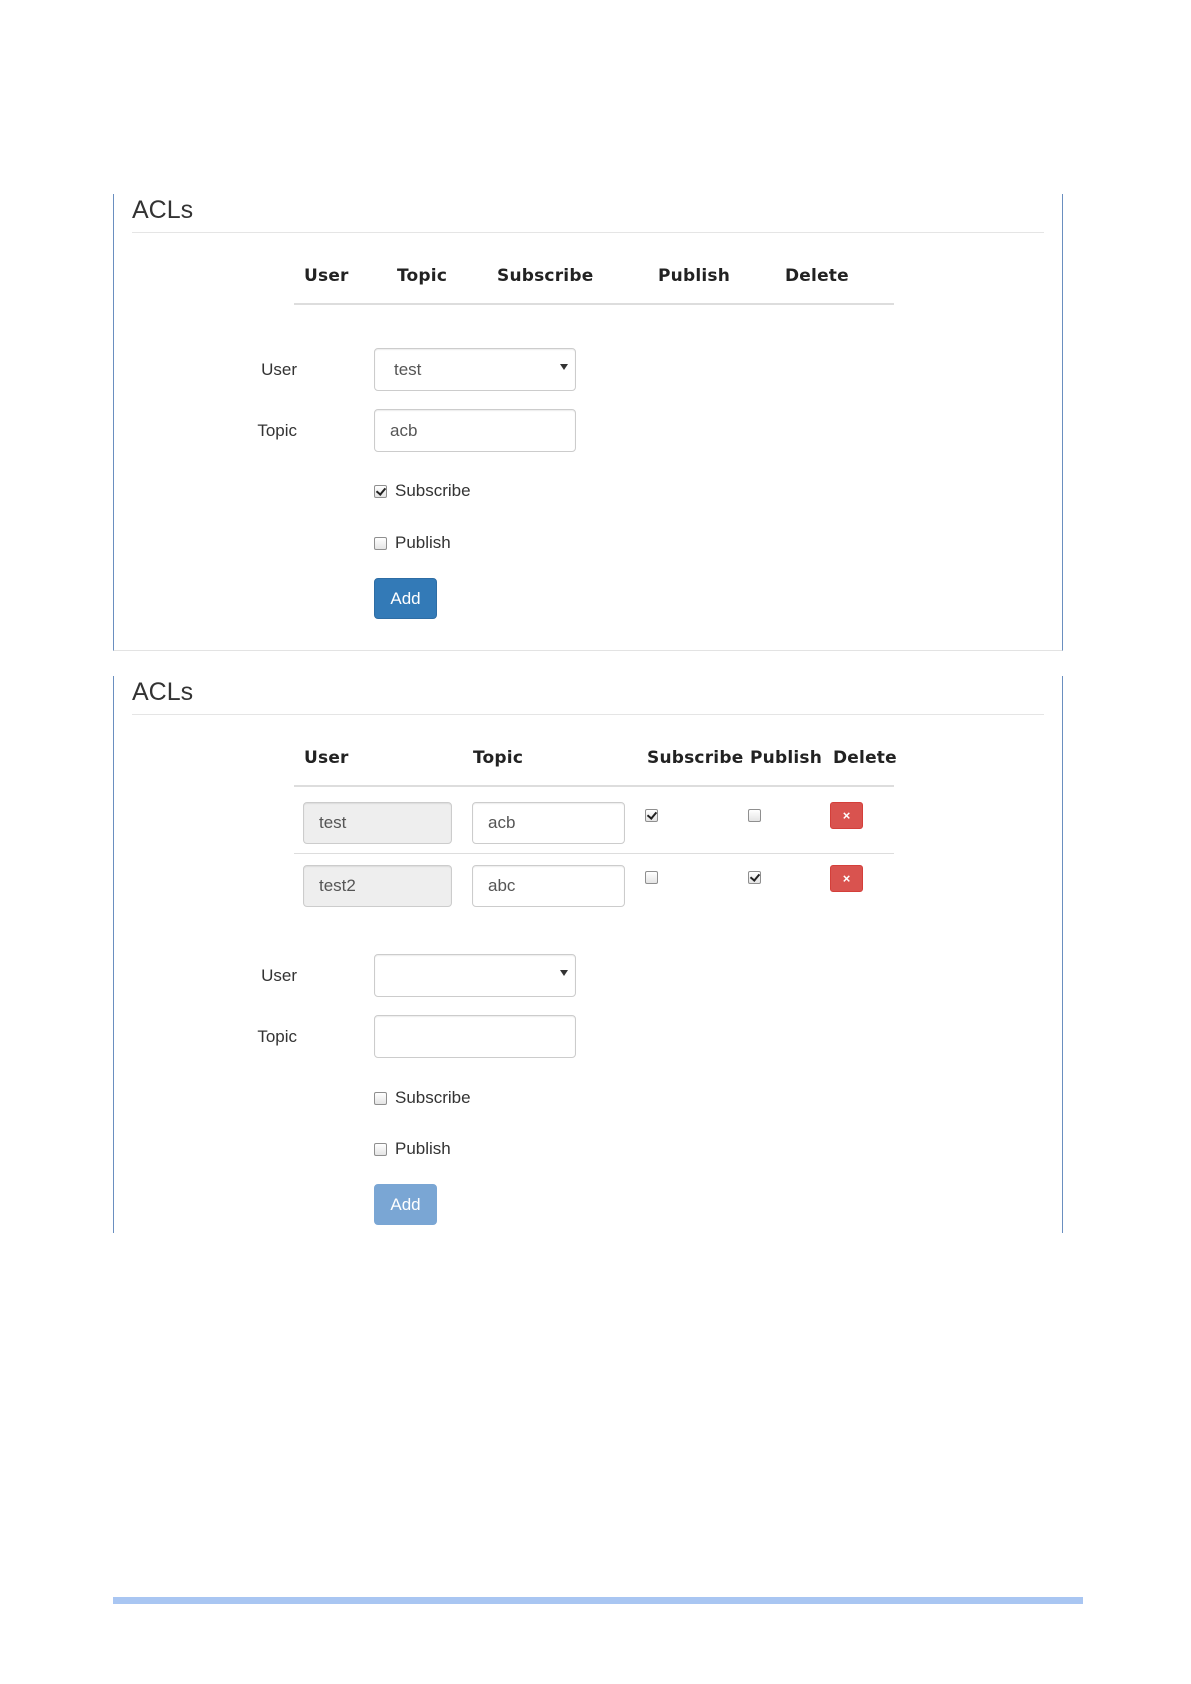 This screenshot has height=1684, width=1191. I want to click on topic-input: acb, so click(475, 430).